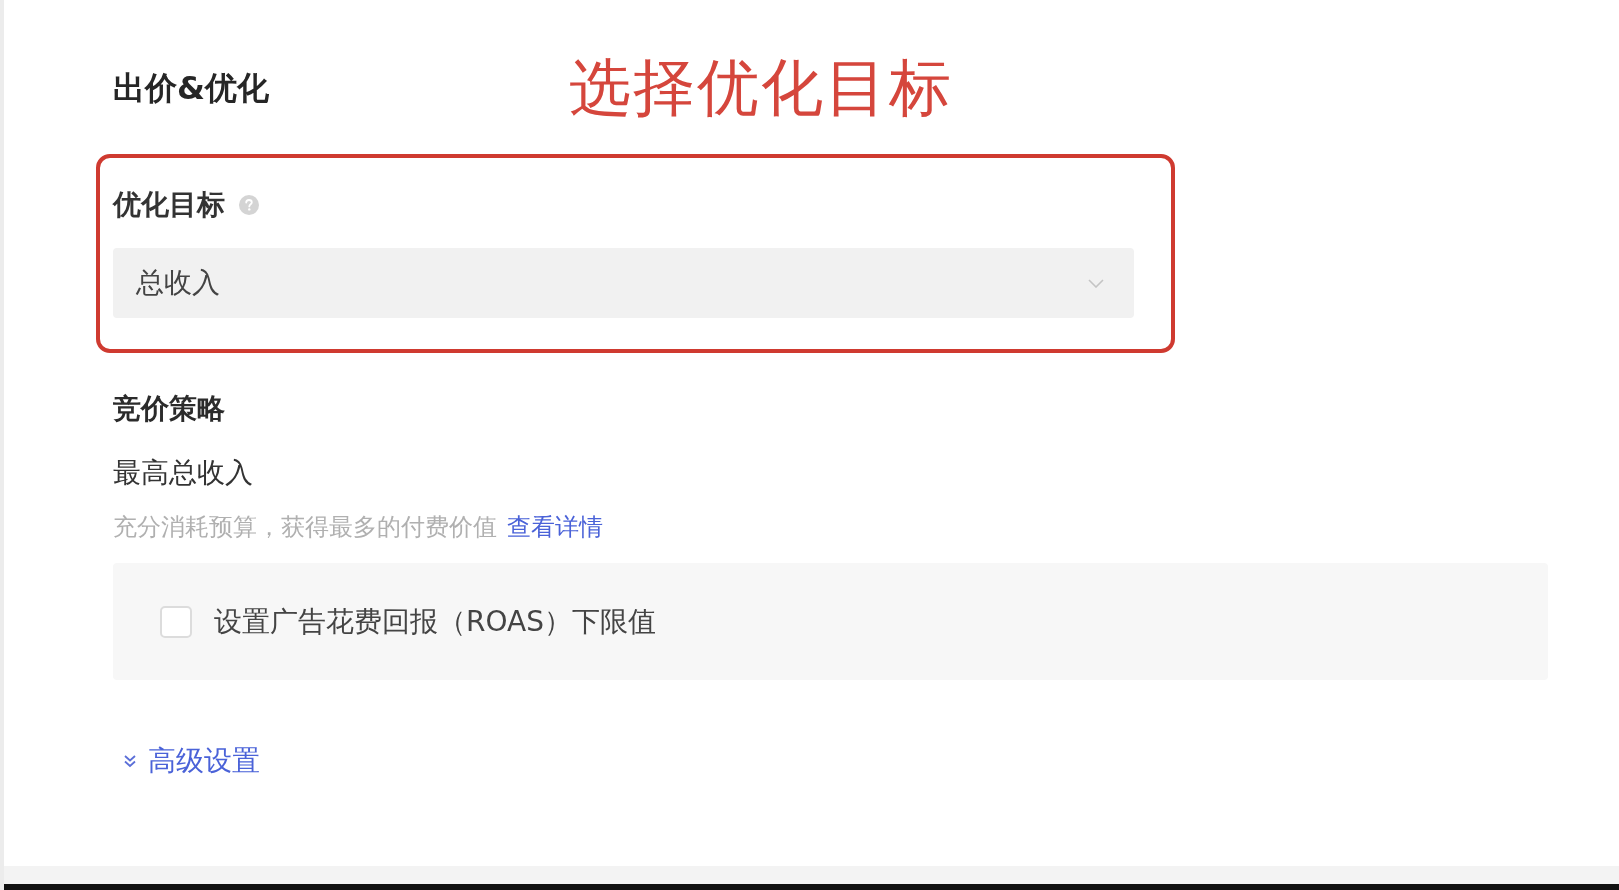 Image resolution: width=1619 pixels, height=890 pixels. What do you see at coordinates (191, 761) in the screenshot?
I see `advanced-settings-link: 高级设置` at bounding box center [191, 761].